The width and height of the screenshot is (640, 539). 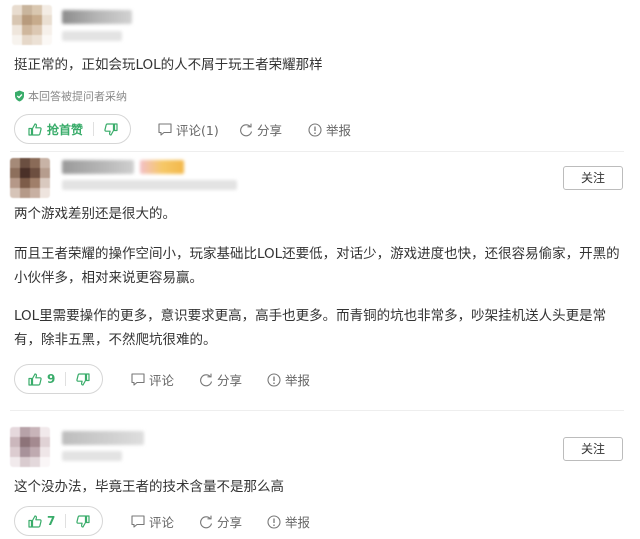 What do you see at coordinates (51, 379) in the screenshot?
I see `upvote-count: 9` at bounding box center [51, 379].